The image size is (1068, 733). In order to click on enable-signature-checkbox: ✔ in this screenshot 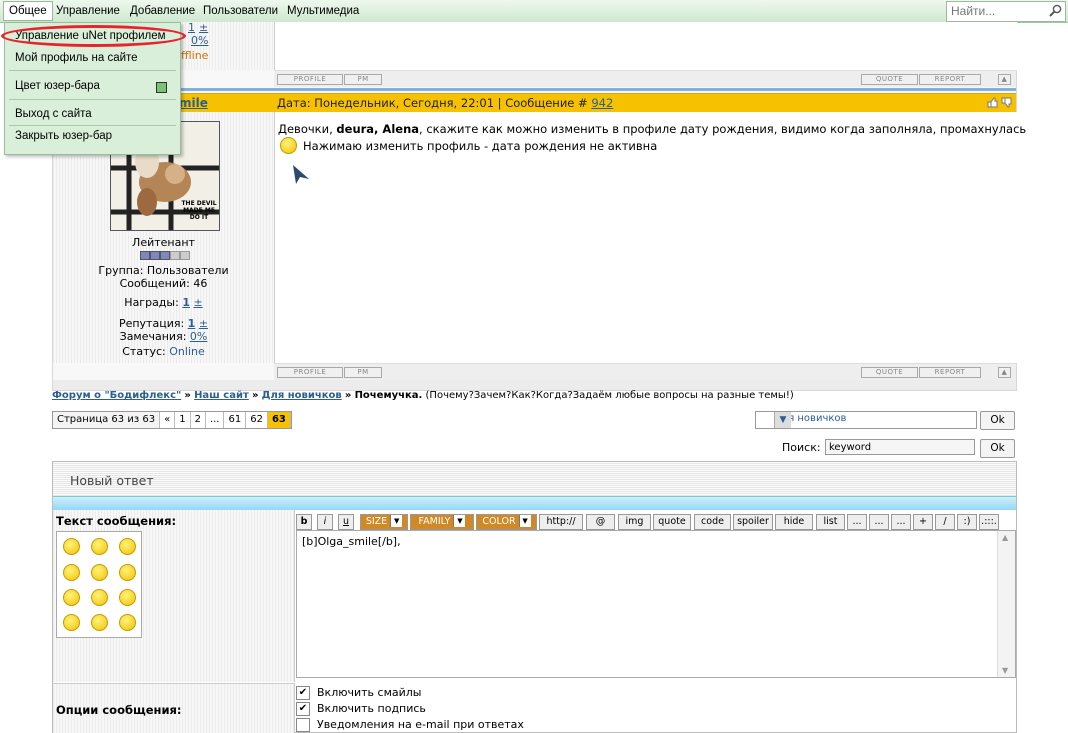, I will do `click(303, 709)`.